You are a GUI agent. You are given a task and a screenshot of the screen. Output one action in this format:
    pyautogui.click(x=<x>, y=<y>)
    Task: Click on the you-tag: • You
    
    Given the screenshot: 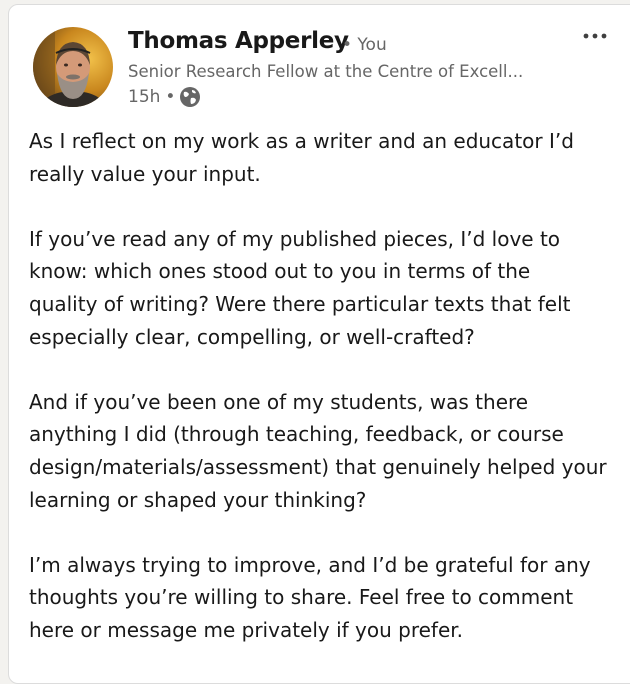 What is the action you would take?
    pyautogui.click(x=364, y=45)
    